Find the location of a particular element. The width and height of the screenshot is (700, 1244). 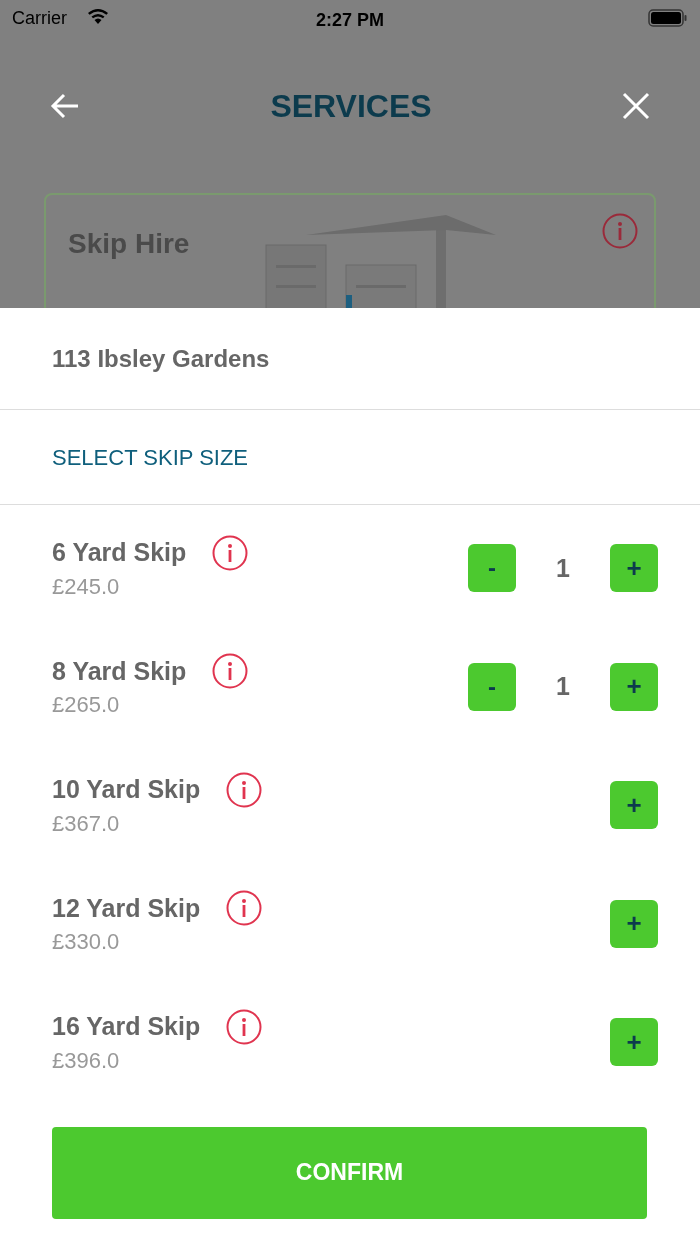

skip-name: 6 Yard Skip is located at coordinates (119, 552).